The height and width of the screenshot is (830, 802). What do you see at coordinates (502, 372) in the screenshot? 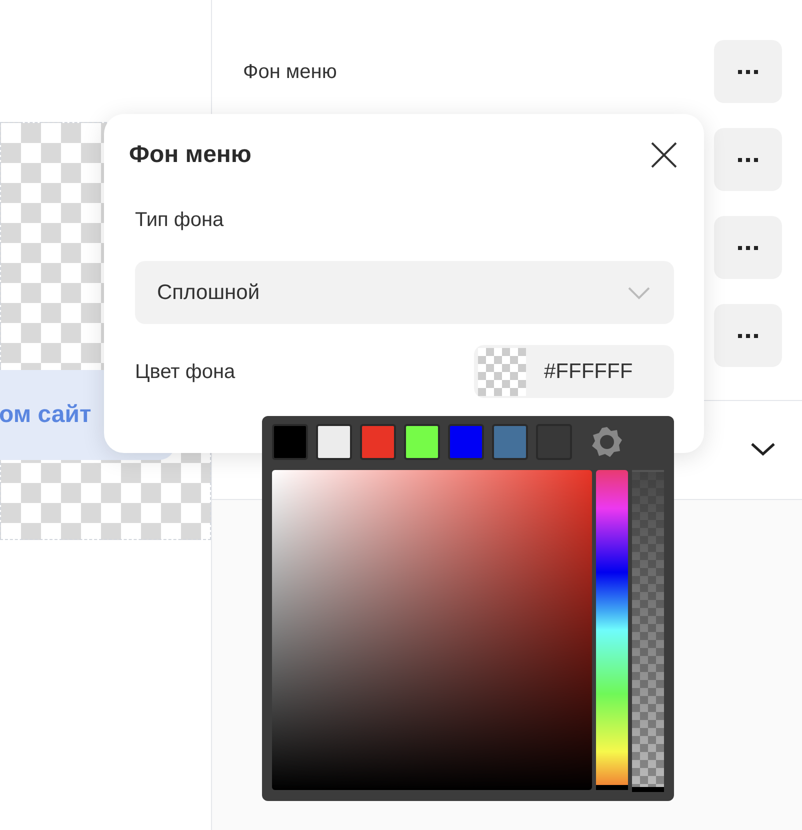
I see `transparent-swatch-icon` at bounding box center [502, 372].